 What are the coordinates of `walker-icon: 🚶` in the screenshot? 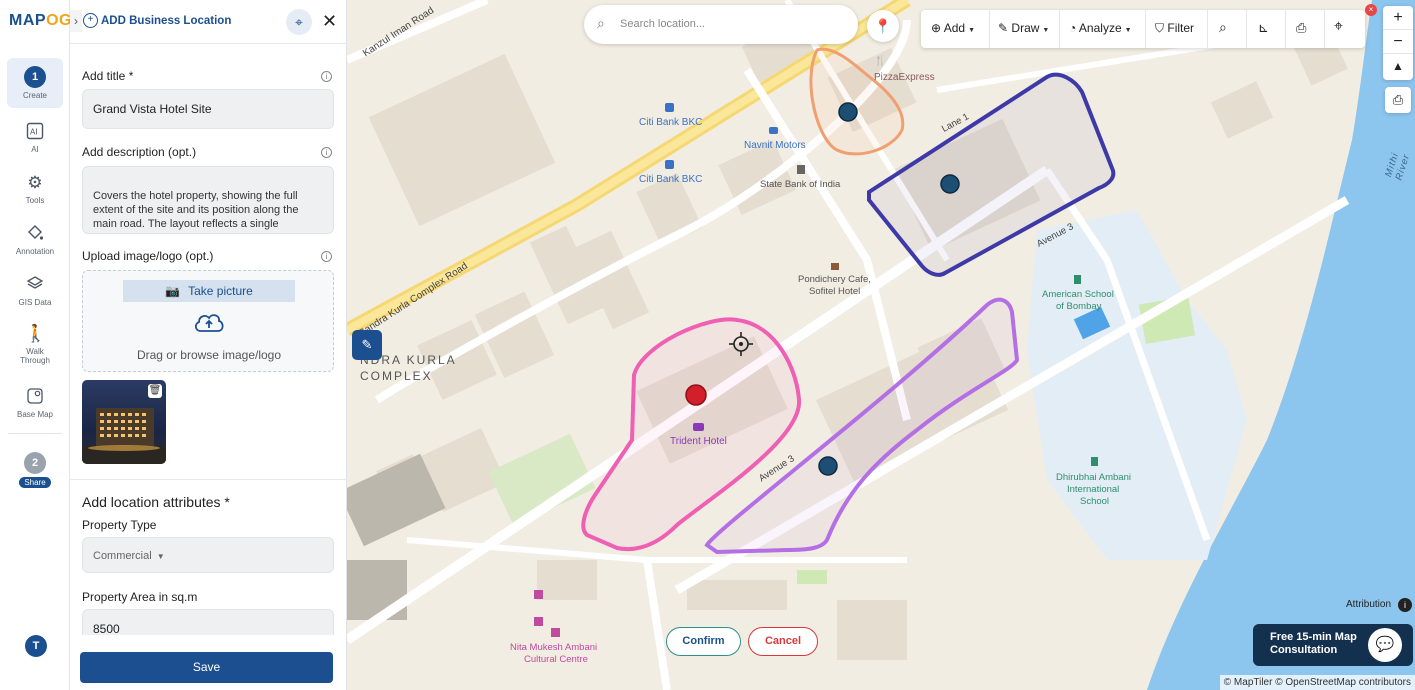 It's located at (36, 333).